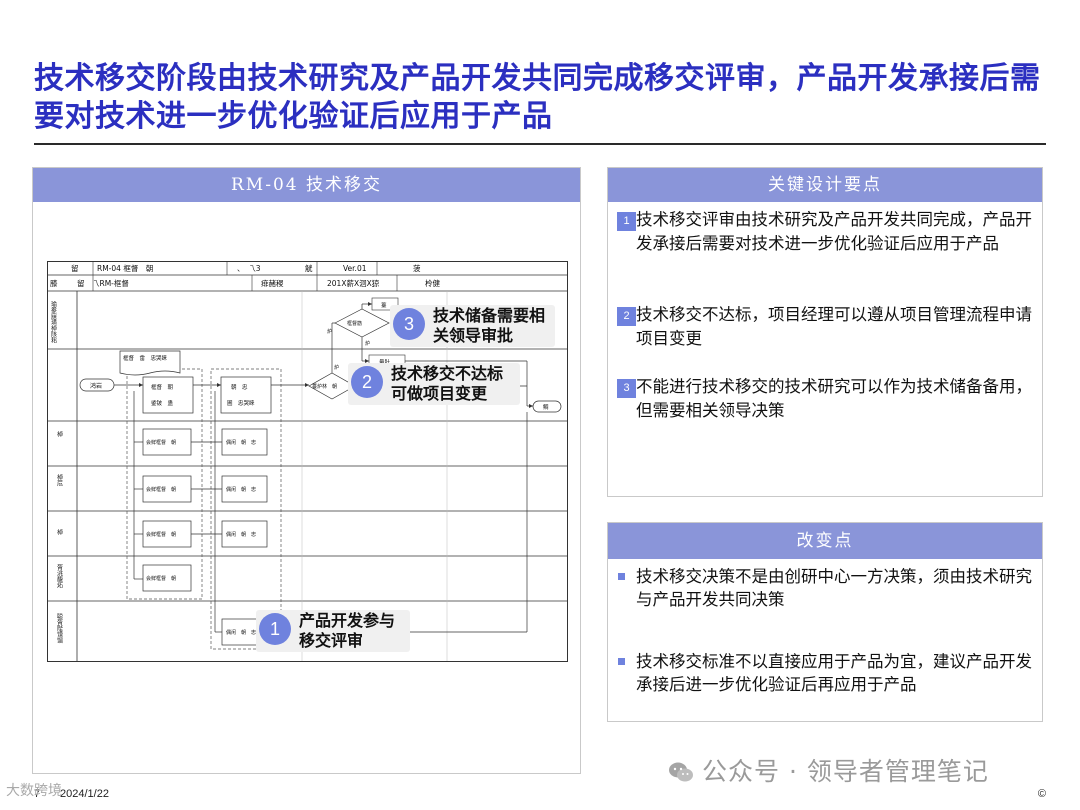  I want to click on callout-3-line1: 技术储备需要相, so click(489, 315).